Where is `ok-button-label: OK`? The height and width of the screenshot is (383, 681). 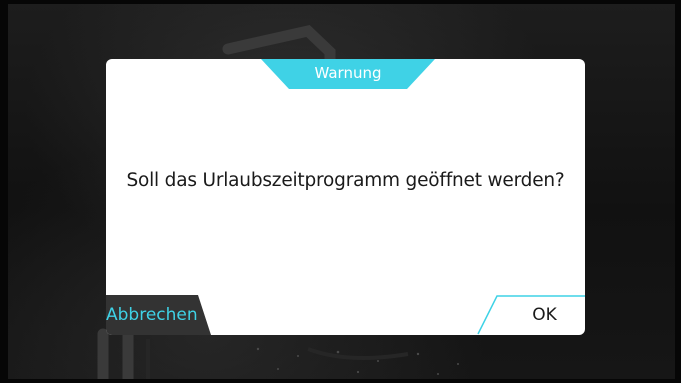
ok-button-label: OK is located at coordinates (544, 315).